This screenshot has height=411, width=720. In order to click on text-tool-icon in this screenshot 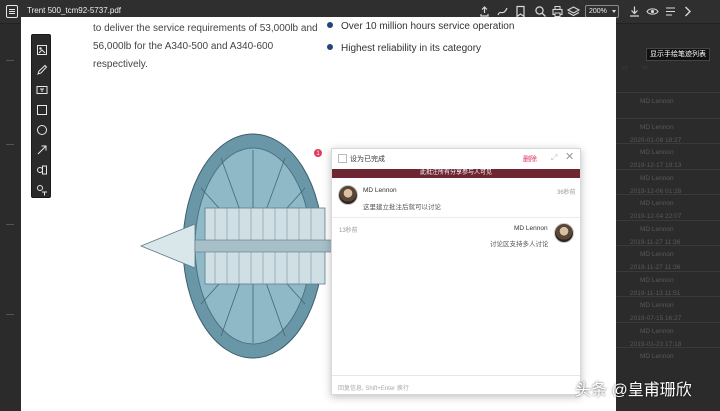, I will do `click(42, 190)`.